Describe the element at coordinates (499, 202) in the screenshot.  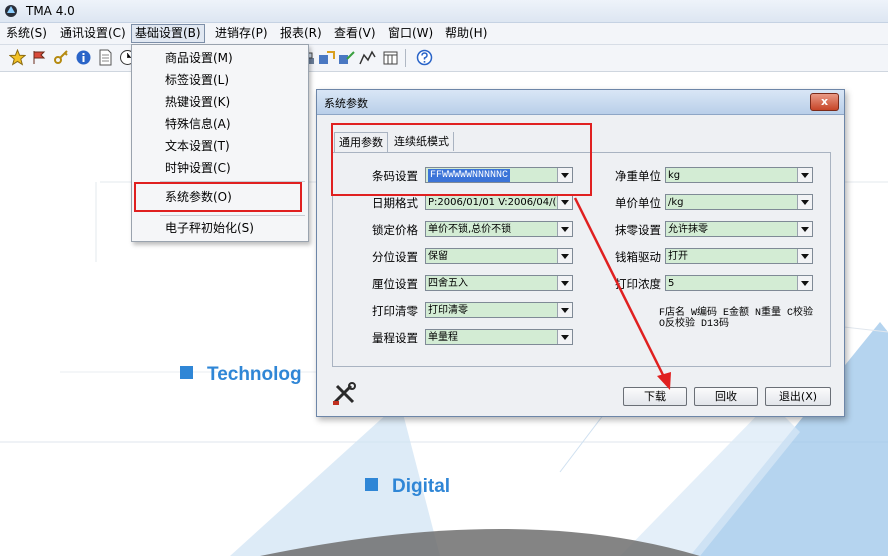
I see `date-format-select: P:2006/01/01 V:2006/04/(` at that location.